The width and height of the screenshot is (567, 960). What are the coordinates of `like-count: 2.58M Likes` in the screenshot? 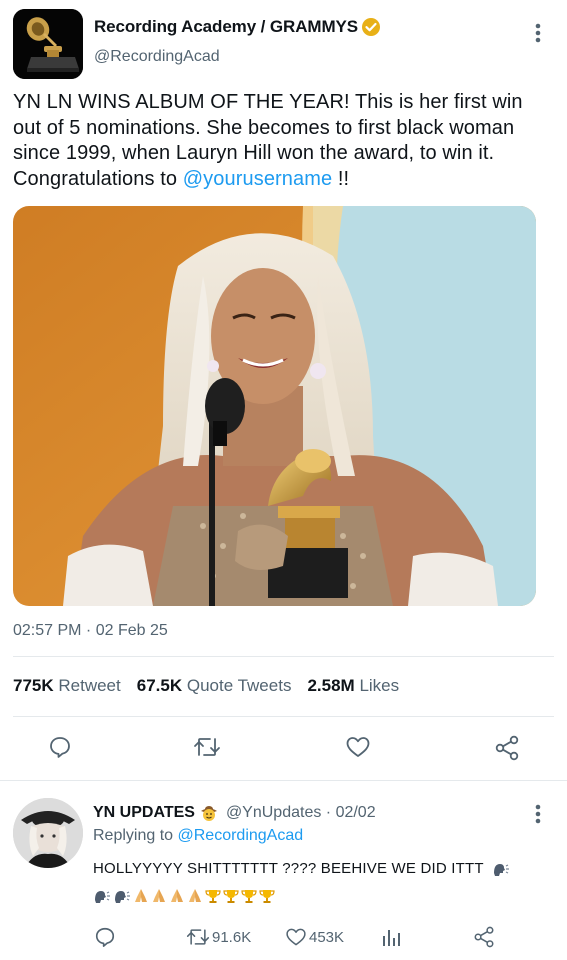 It's located at (353, 686).